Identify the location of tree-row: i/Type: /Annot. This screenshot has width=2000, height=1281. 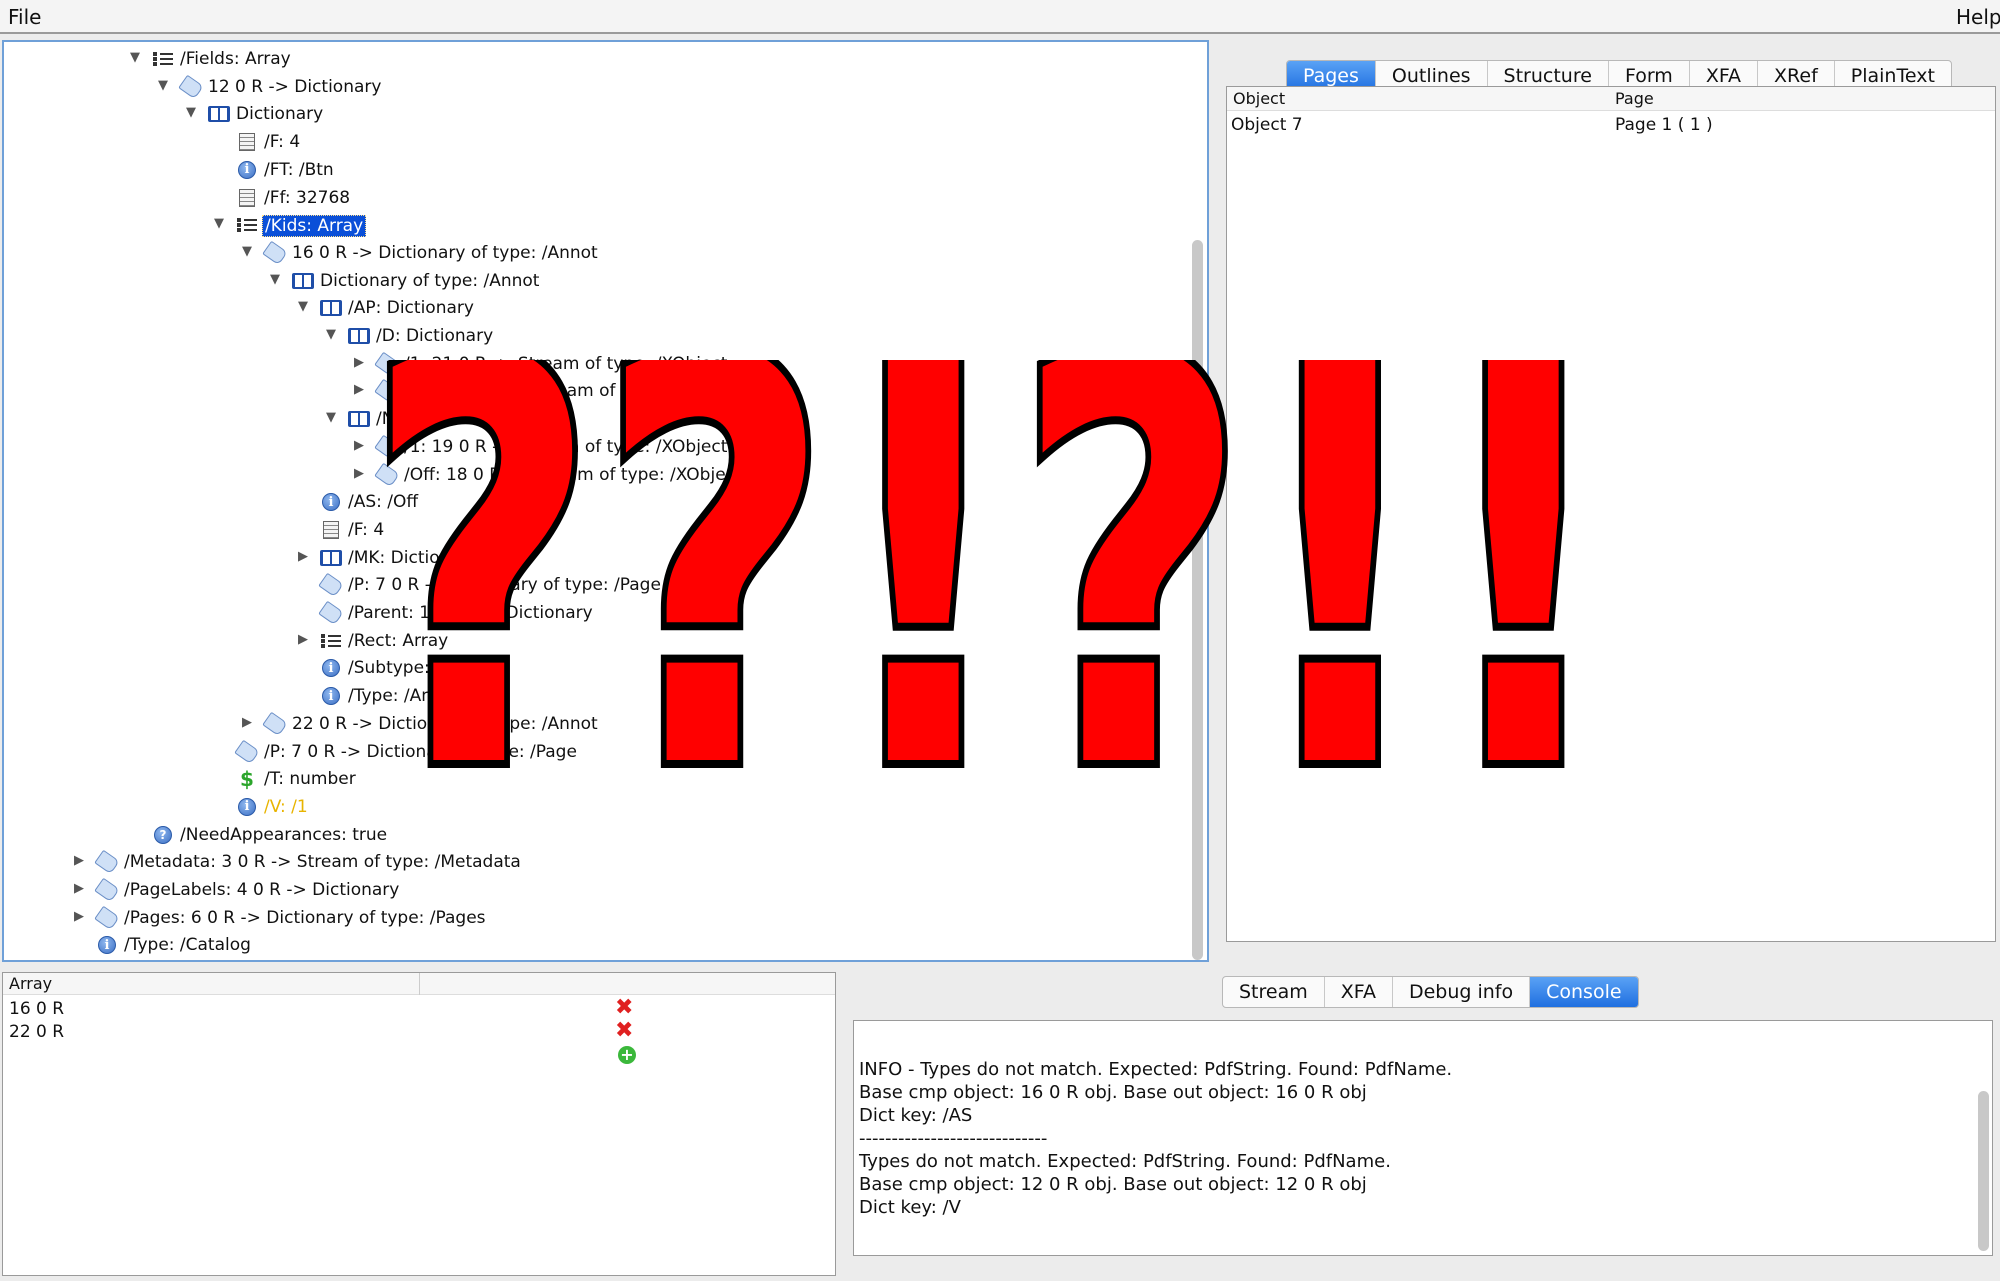
(594, 697).